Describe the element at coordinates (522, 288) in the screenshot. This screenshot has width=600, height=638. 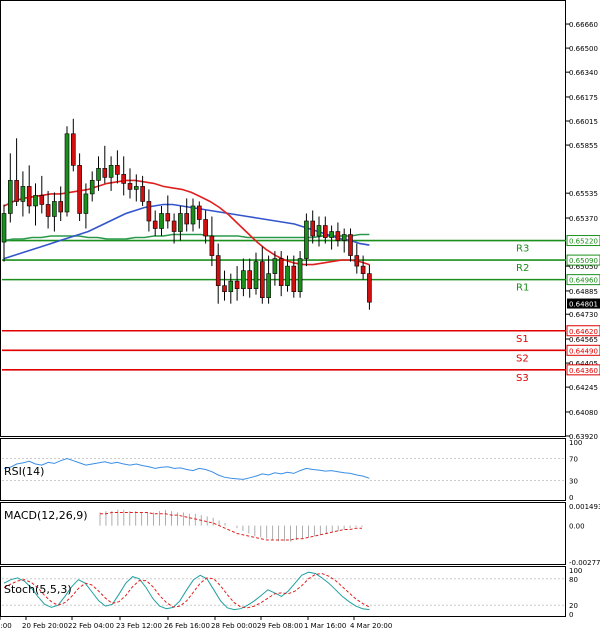
I see `level-name-r1: R1` at that location.